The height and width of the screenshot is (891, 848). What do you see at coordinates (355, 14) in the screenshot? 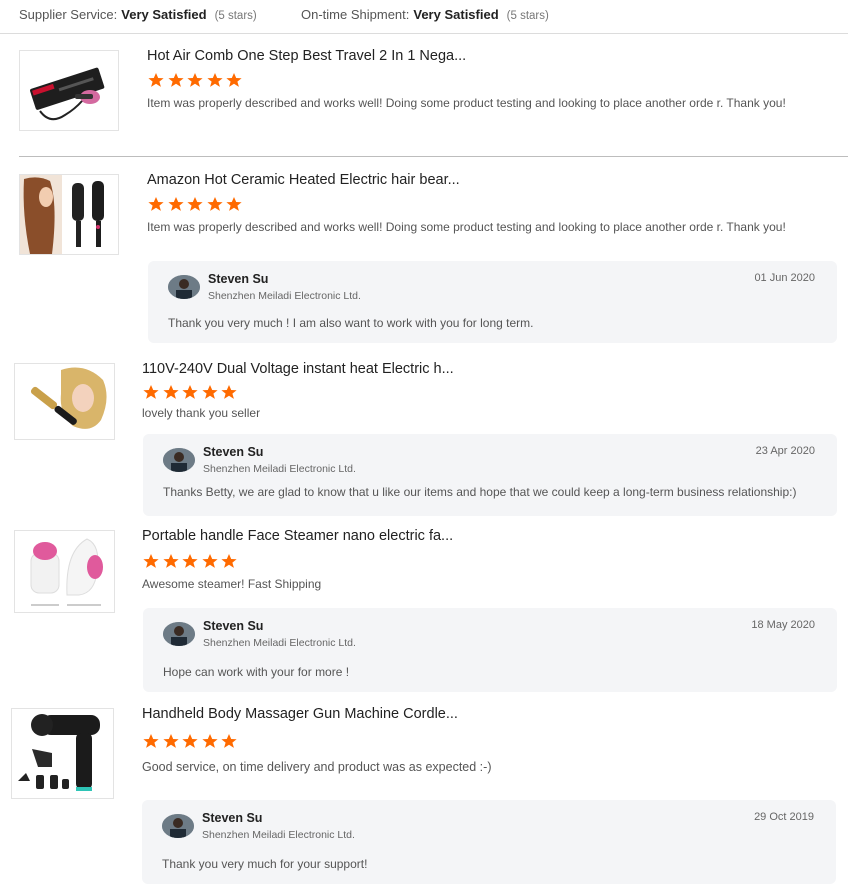
I see `shipment-label: On-time Shipment:` at bounding box center [355, 14].